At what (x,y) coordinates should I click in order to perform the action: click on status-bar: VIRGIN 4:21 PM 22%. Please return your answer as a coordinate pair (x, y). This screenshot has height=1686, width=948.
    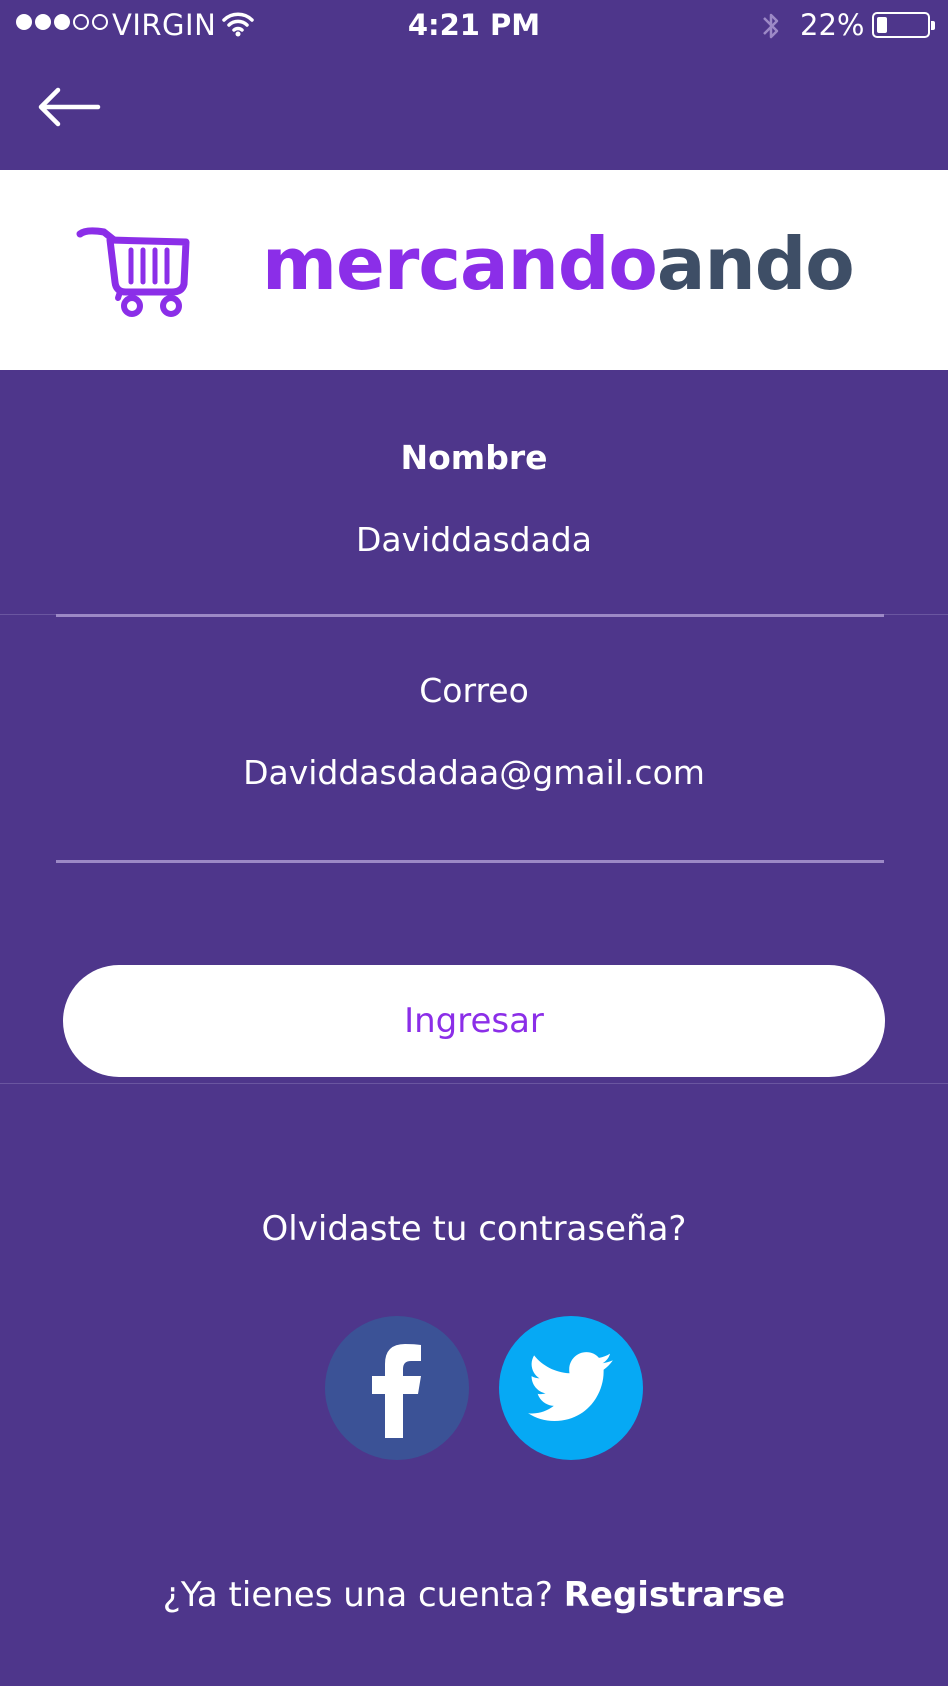
    Looking at the image, I should click on (474, 27).